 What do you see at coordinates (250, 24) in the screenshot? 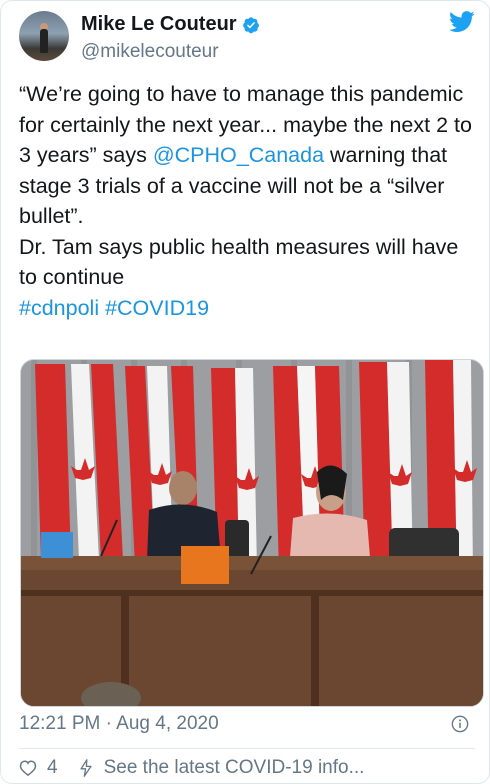
I see `verified-badge-icon` at bounding box center [250, 24].